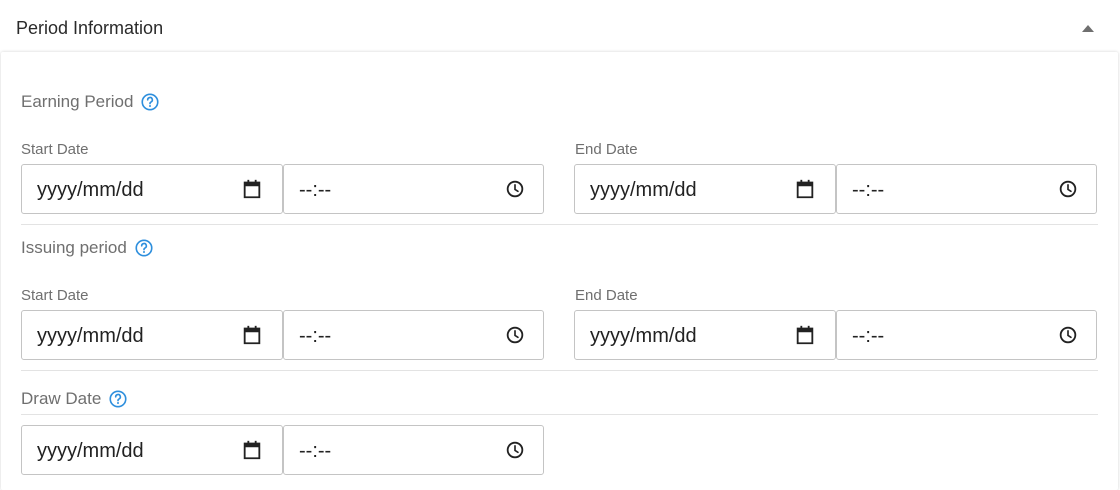  What do you see at coordinates (560, 27) in the screenshot?
I see `panel-header: Period Information` at bounding box center [560, 27].